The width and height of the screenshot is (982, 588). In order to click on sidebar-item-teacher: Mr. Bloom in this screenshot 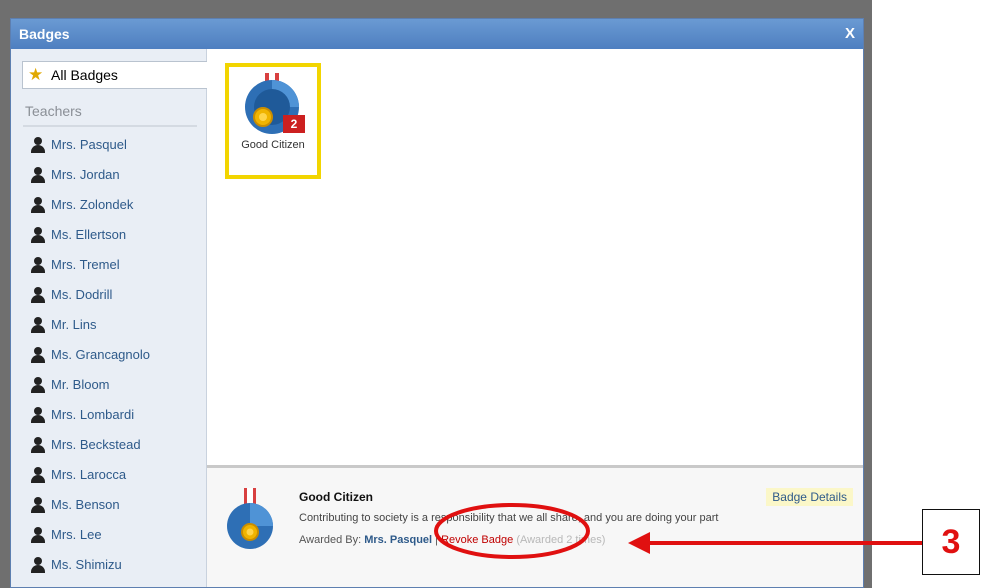, I will do `click(109, 390)`.